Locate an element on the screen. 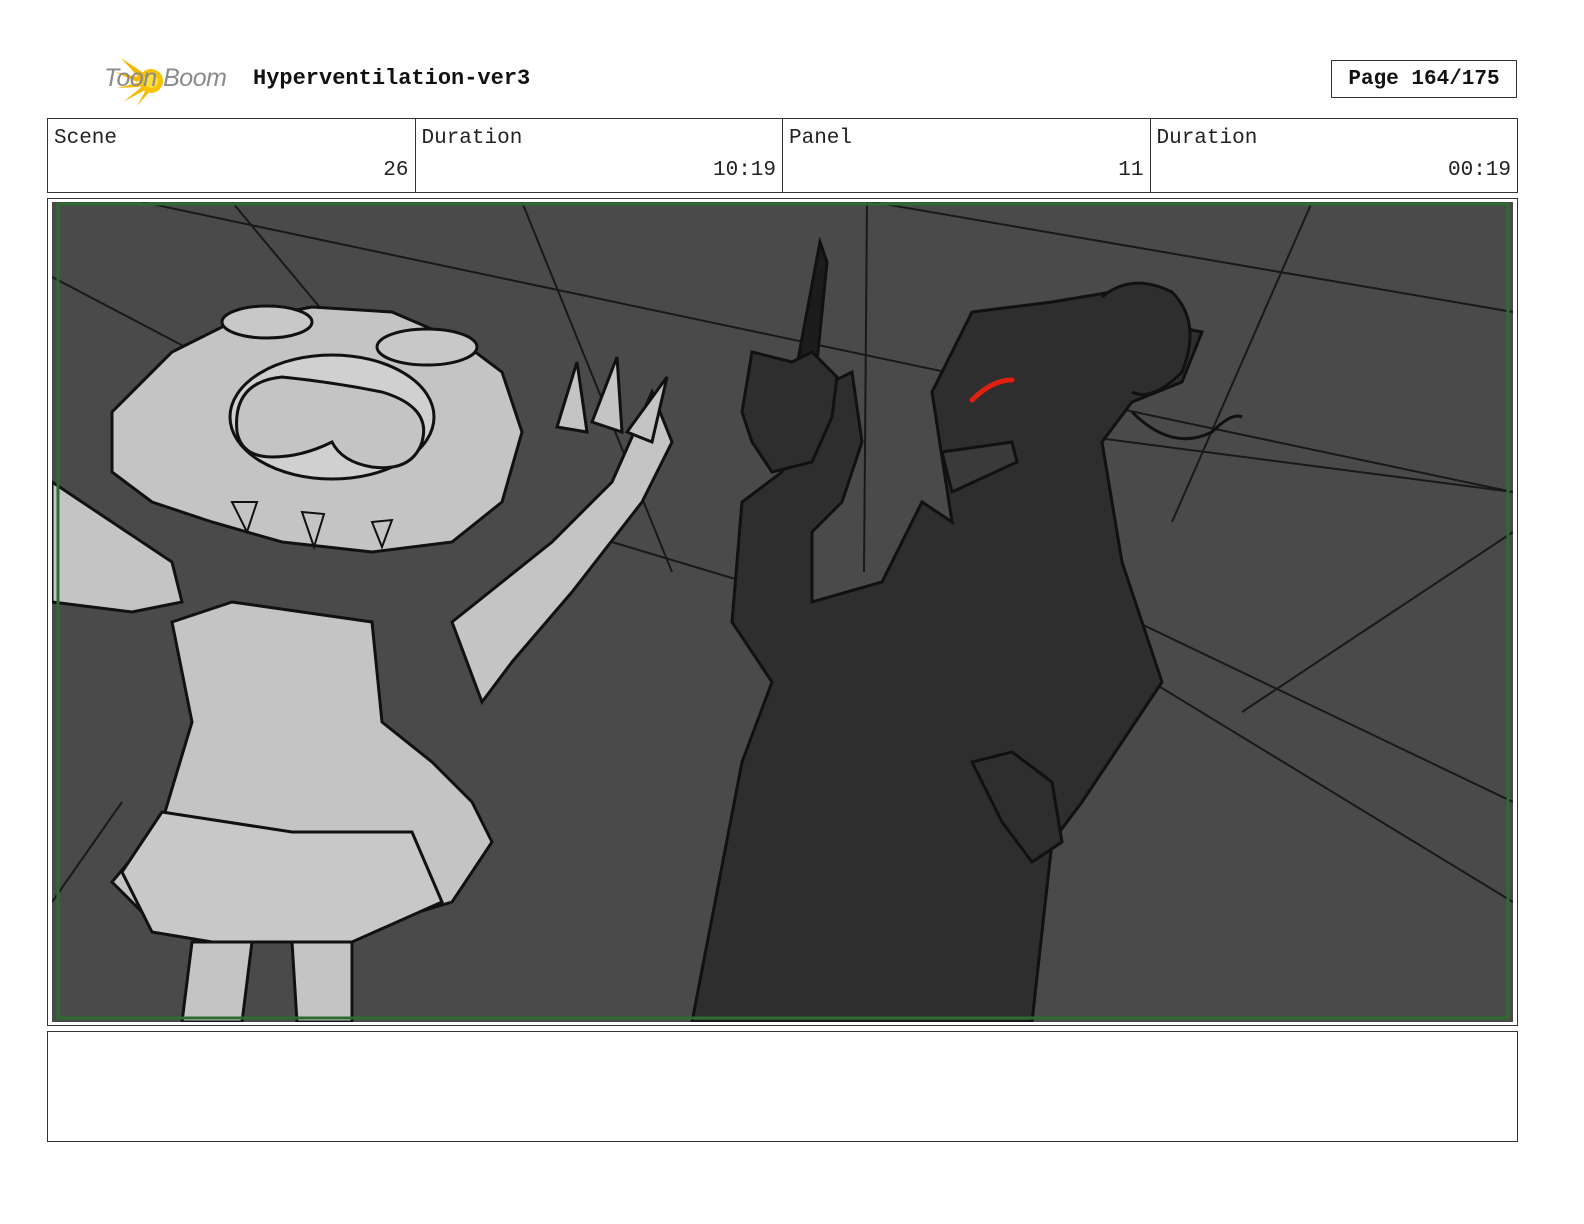 The width and height of the screenshot is (1584, 1224). panel-cell: Panel 11 is located at coordinates (967, 155).